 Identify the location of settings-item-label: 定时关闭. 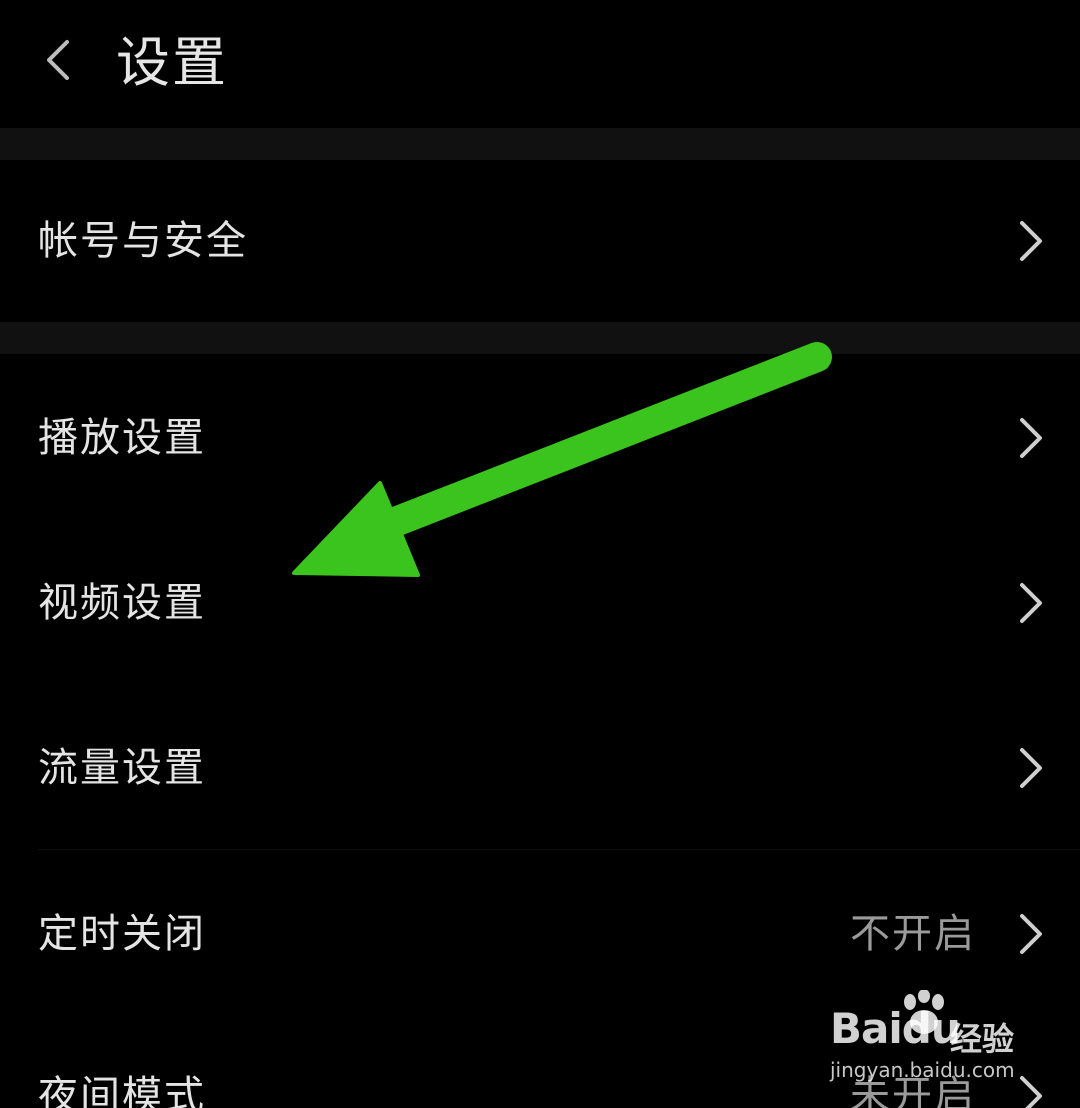
(122, 934).